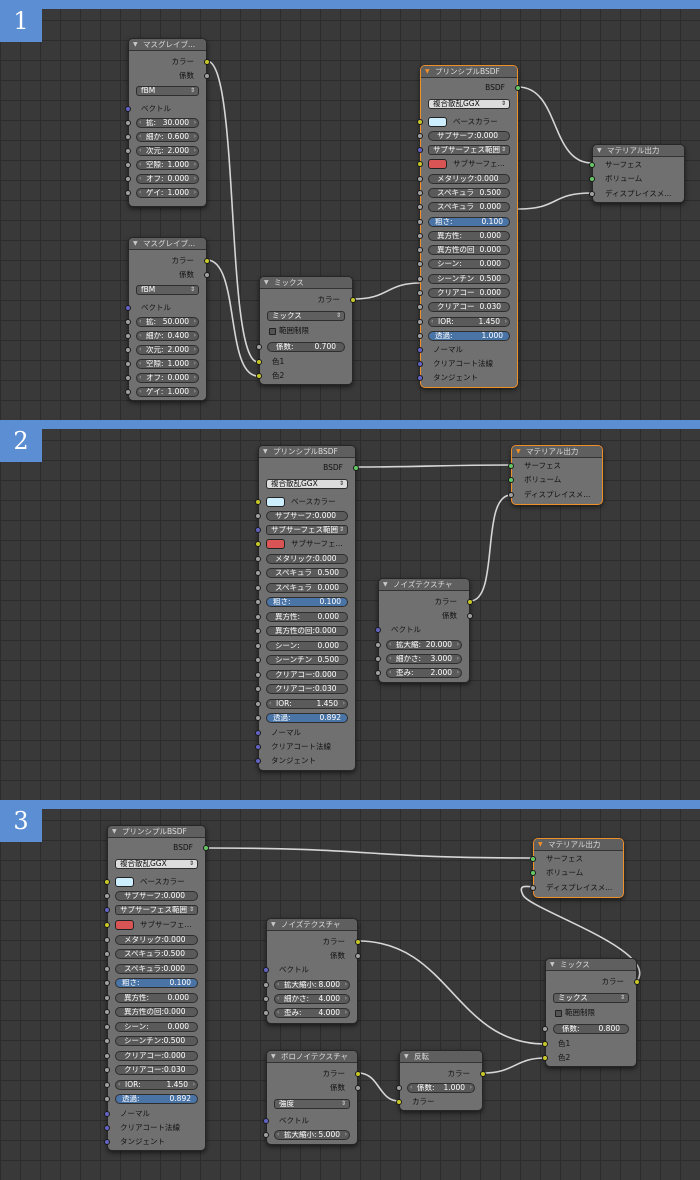  What do you see at coordinates (307, 530) in the screenshot?
I see `subsurface-method-dropdown: サブサーフェス範囲 ⇕` at bounding box center [307, 530].